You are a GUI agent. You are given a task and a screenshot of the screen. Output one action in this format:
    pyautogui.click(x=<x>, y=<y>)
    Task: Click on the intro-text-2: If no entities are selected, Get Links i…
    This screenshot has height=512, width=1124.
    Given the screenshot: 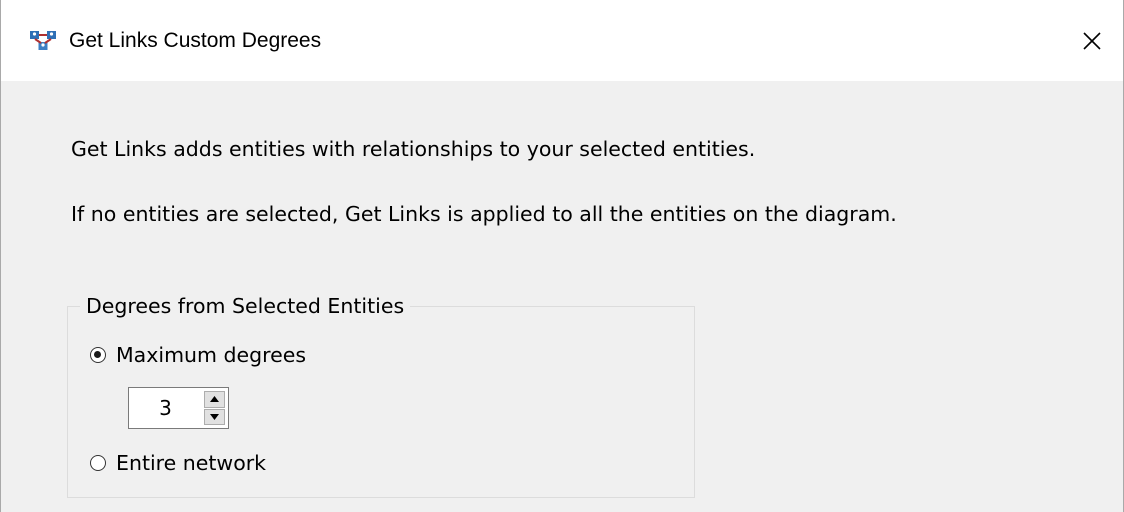 What is the action you would take?
    pyautogui.click(x=484, y=214)
    